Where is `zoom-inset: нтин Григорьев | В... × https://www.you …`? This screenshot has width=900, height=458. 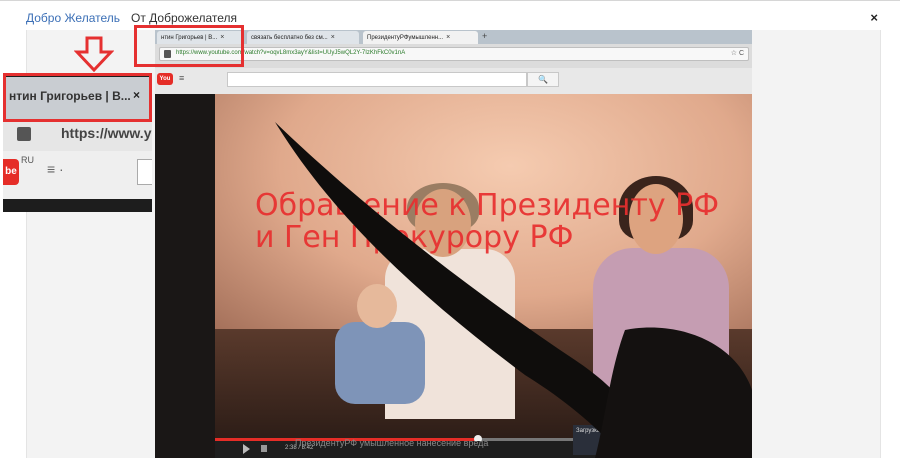
zoom-inset: нтин Григорьев | В... × https://www.you … is located at coordinates (77, 142).